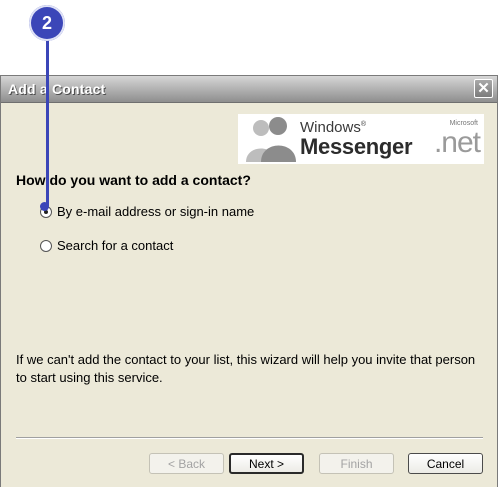  What do you see at coordinates (46, 245) in the screenshot?
I see `radio-button-search` at bounding box center [46, 245].